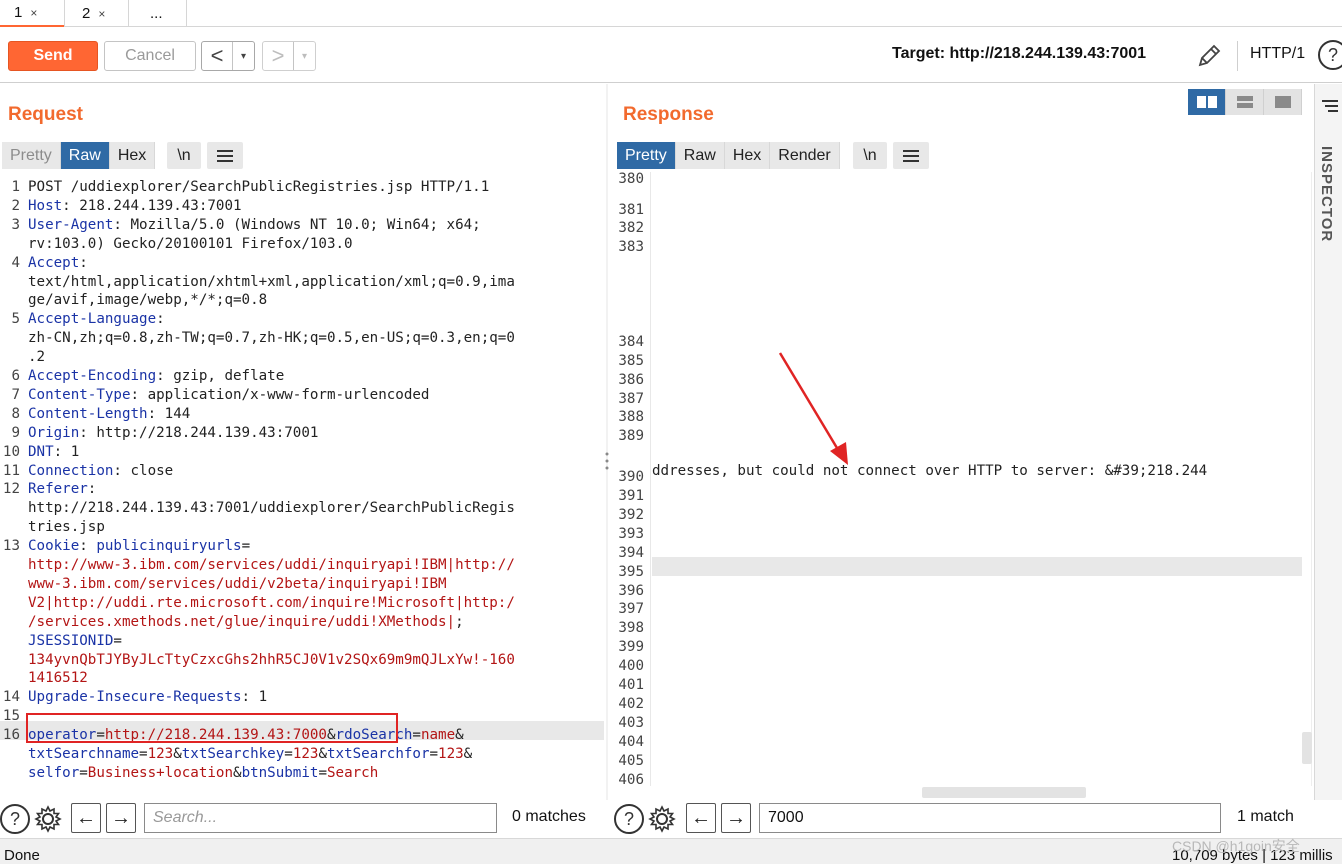 The width and height of the screenshot is (1342, 864). I want to click on line-number: 390, so click(631, 477).